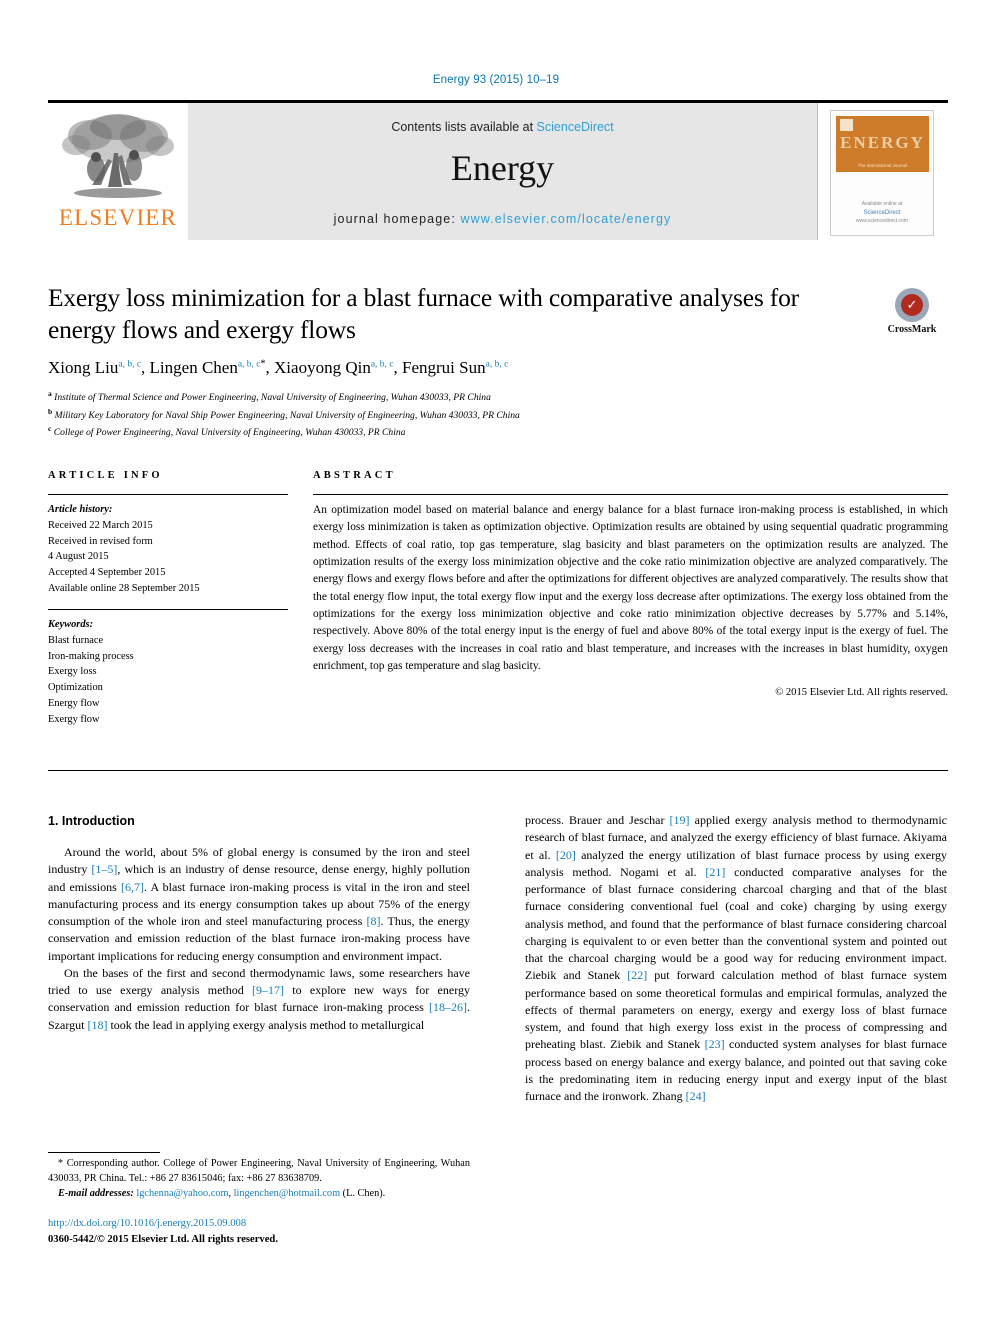  Describe the element at coordinates (78, 557) in the screenshot. I see `article-history-item: 4 August 2015` at that location.